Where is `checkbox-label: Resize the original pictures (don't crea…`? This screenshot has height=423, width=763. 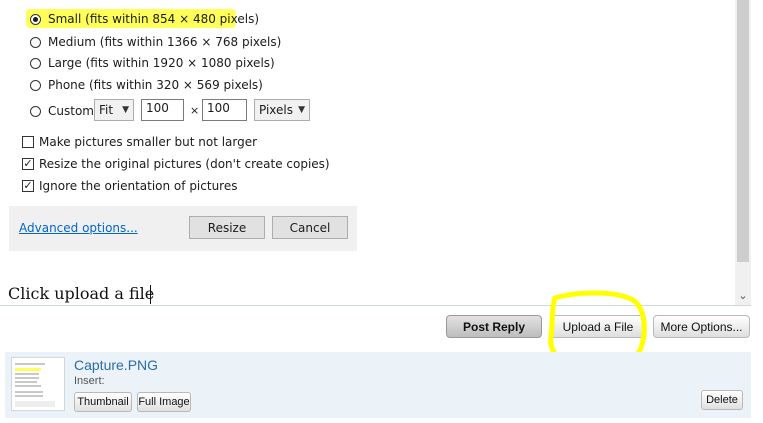 checkbox-label: Resize the original pictures (don't crea… is located at coordinates (184, 164).